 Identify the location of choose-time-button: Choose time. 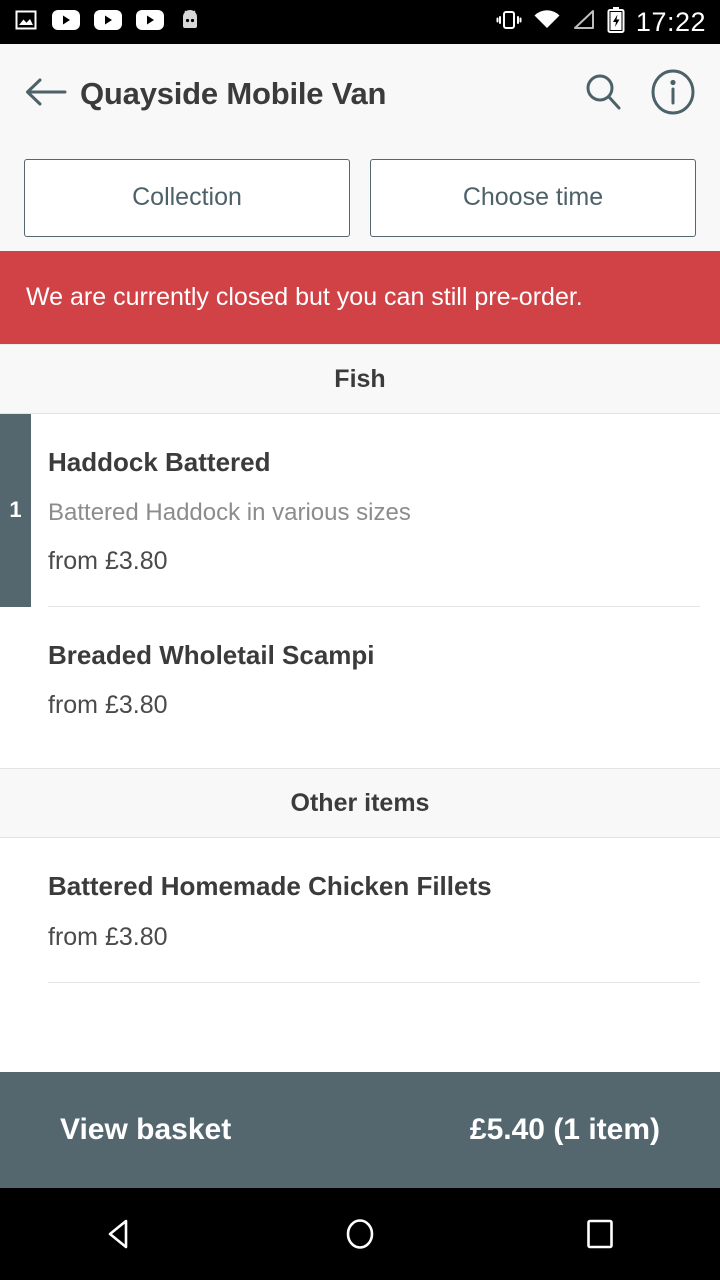
(533, 197).